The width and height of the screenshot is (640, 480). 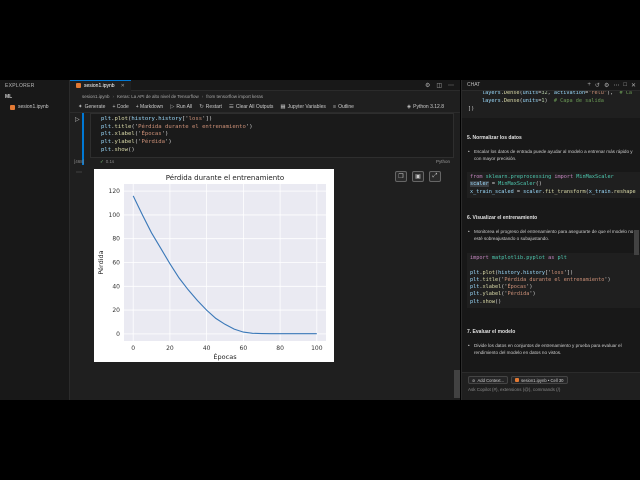 I want to click on copy-icon: ❐, so click(x=401, y=176).